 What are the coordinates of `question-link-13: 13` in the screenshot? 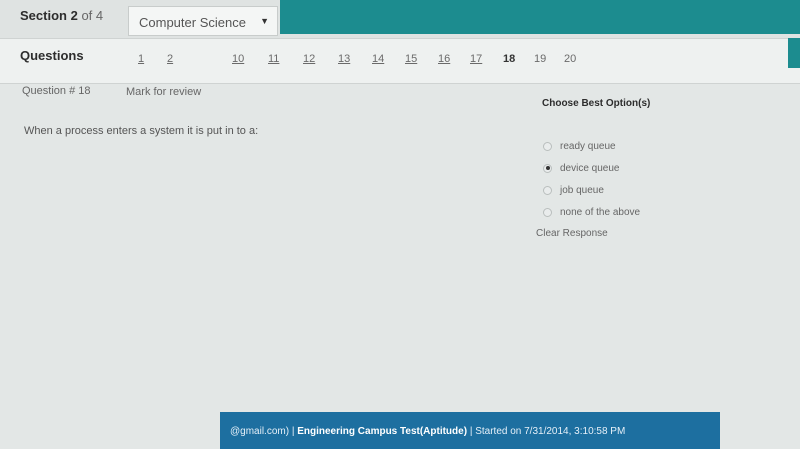 It's located at (344, 59).